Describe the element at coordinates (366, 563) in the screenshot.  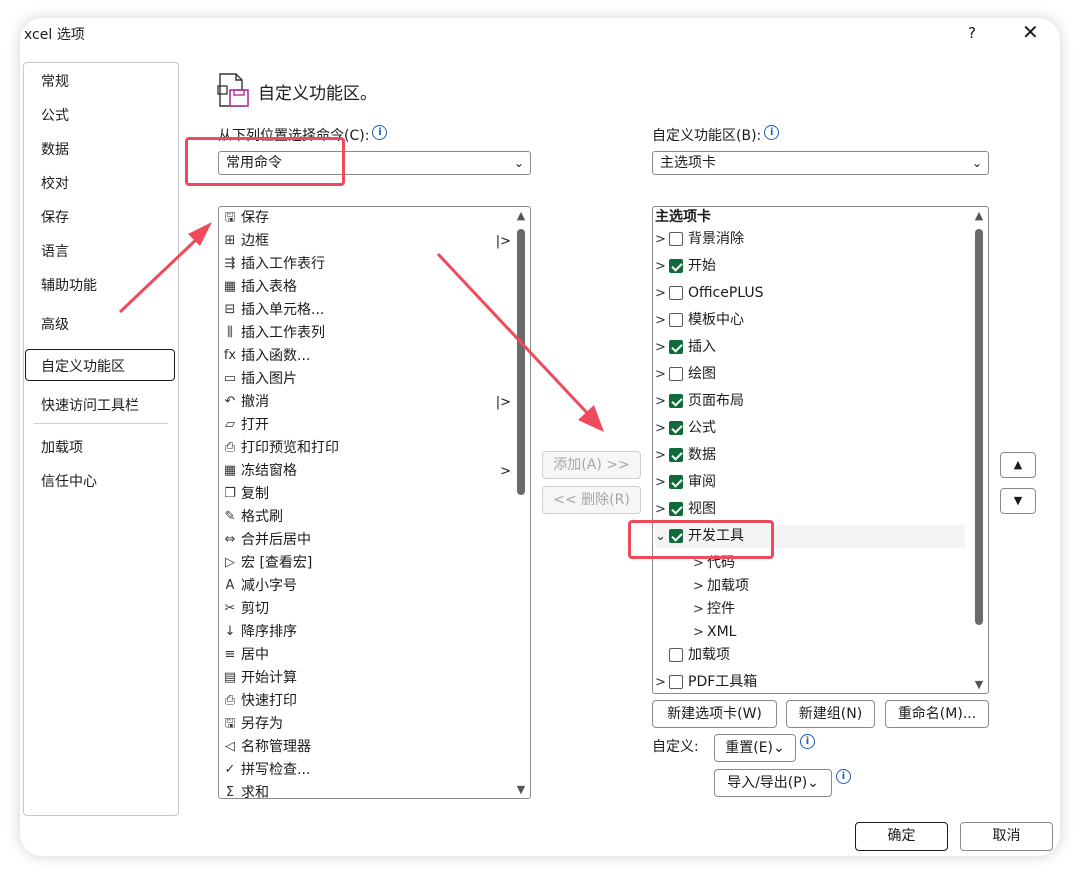
I see `command-item: ▷ 宏 [查看宏]` at that location.